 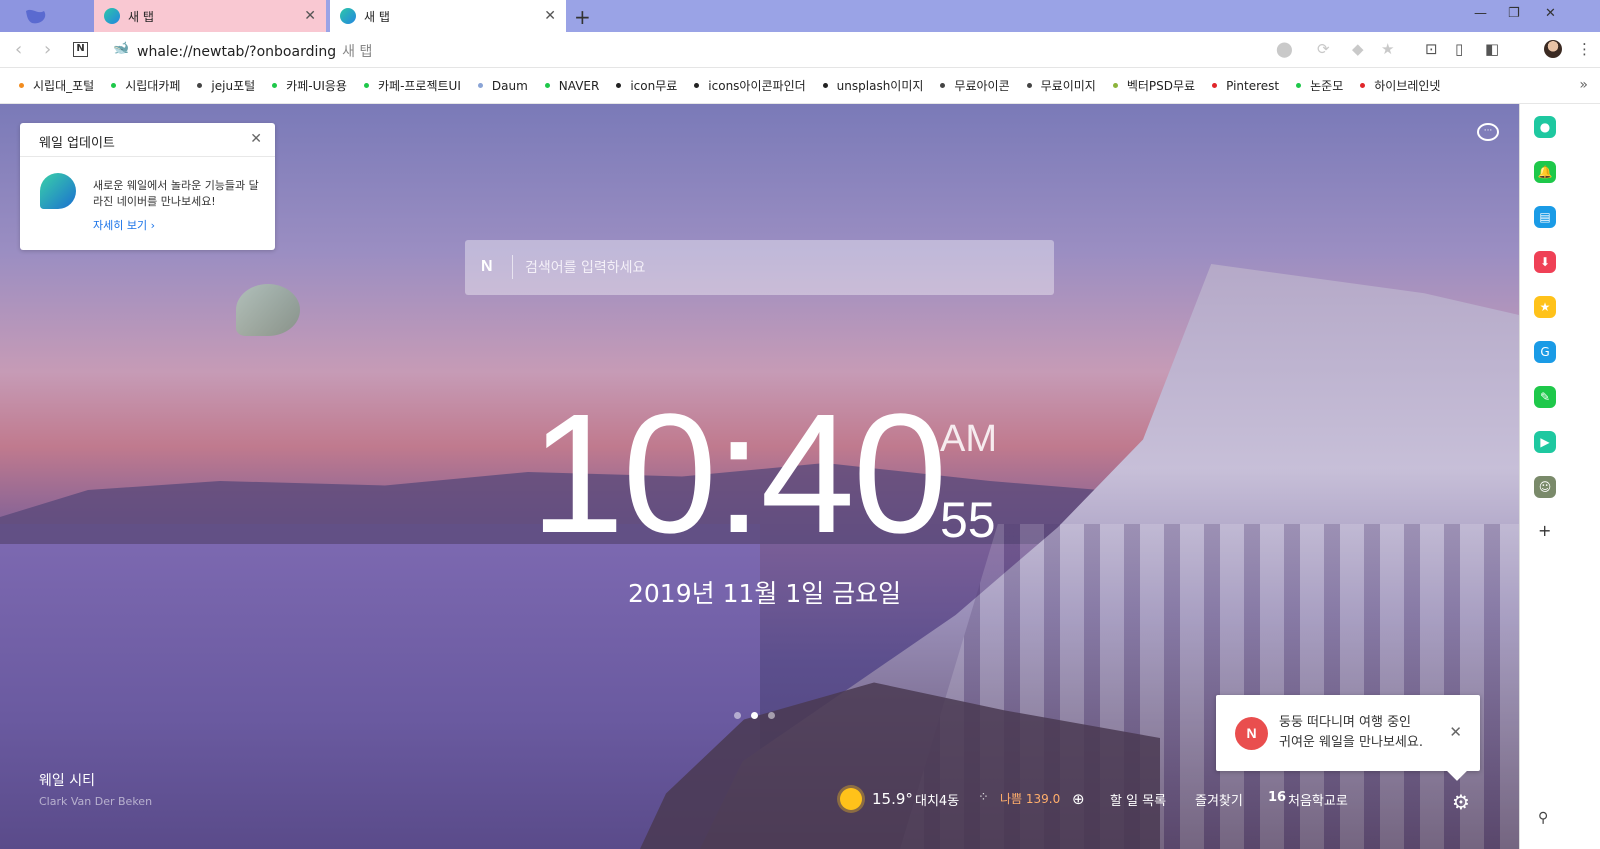 I want to click on bookmark-label: 하이브레인넷, so click(x=1407, y=86).